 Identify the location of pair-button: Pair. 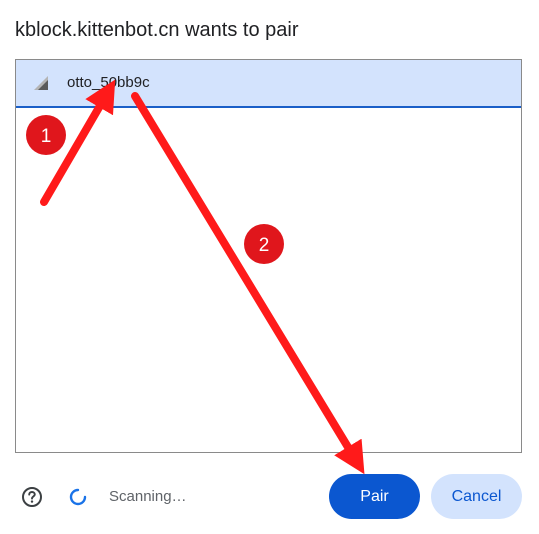
(374, 496).